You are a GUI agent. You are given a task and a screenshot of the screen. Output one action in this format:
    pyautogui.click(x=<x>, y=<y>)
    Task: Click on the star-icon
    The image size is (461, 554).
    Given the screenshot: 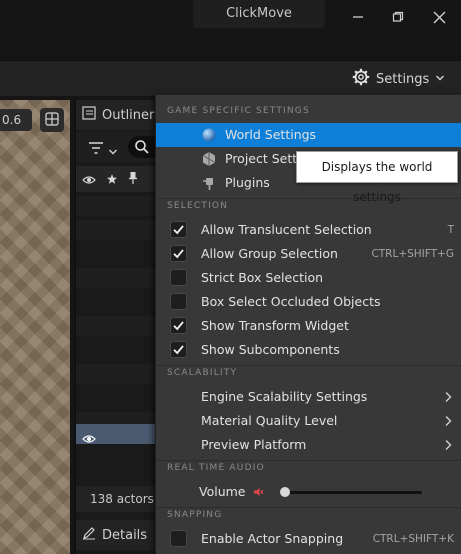 What is the action you would take?
    pyautogui.click(x=112, y=179)
    